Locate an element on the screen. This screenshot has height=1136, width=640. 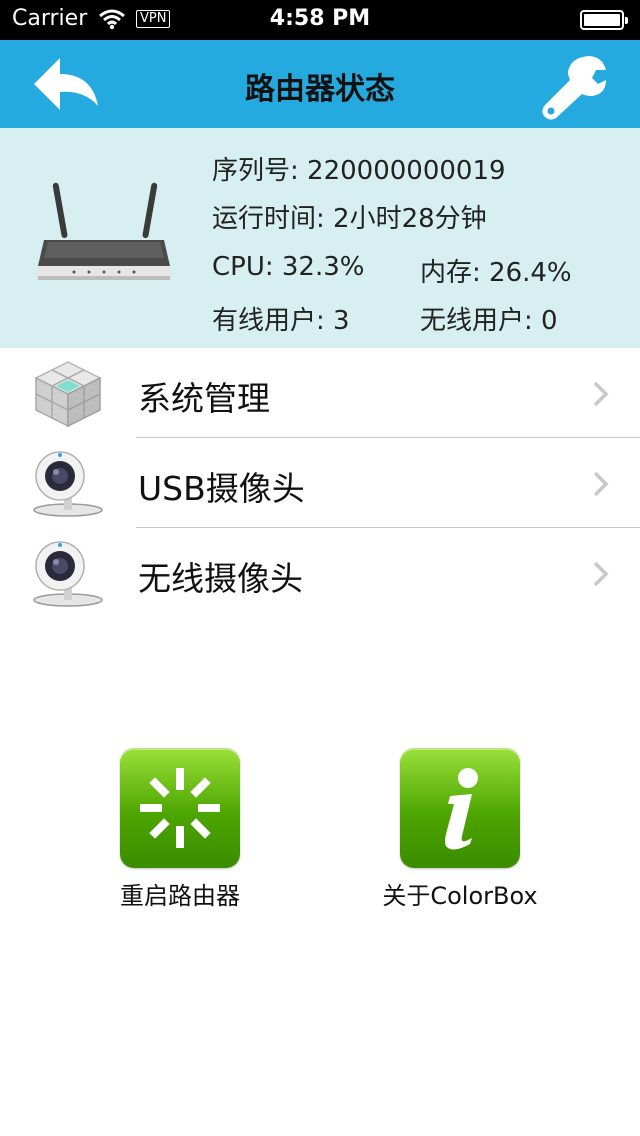
about-colorbox-button is located at coordinates (460, 808).